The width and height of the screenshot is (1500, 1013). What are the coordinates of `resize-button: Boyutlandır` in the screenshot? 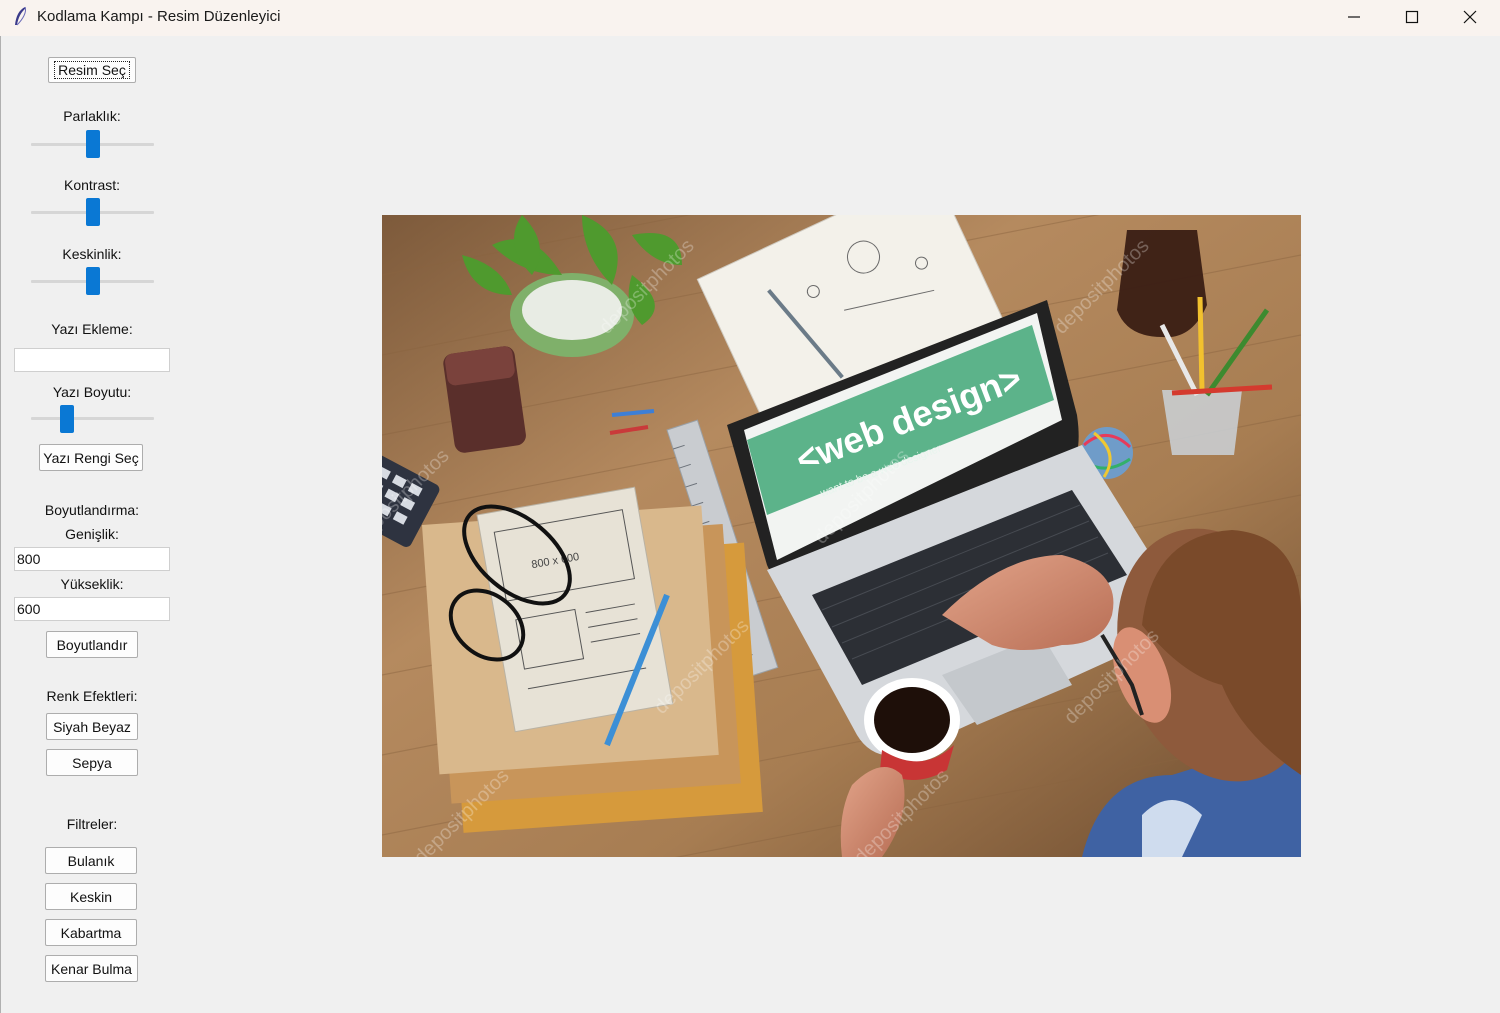 It's located at (92, 644).